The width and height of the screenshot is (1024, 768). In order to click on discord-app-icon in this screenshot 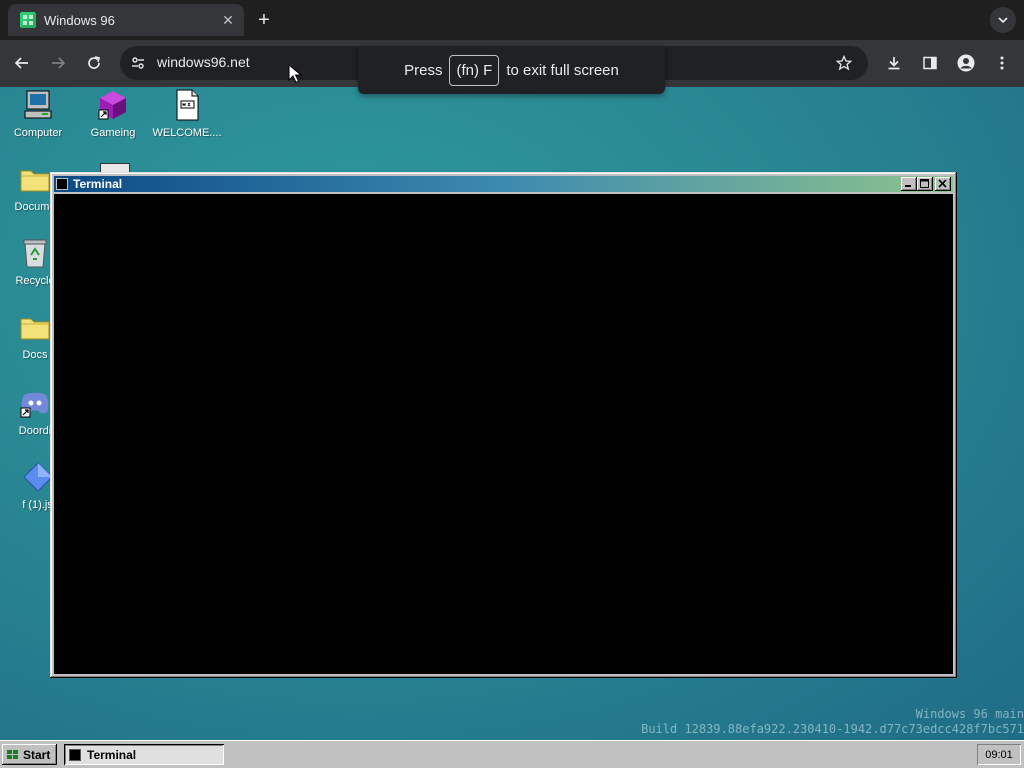, I will do `click(35, 403)`.